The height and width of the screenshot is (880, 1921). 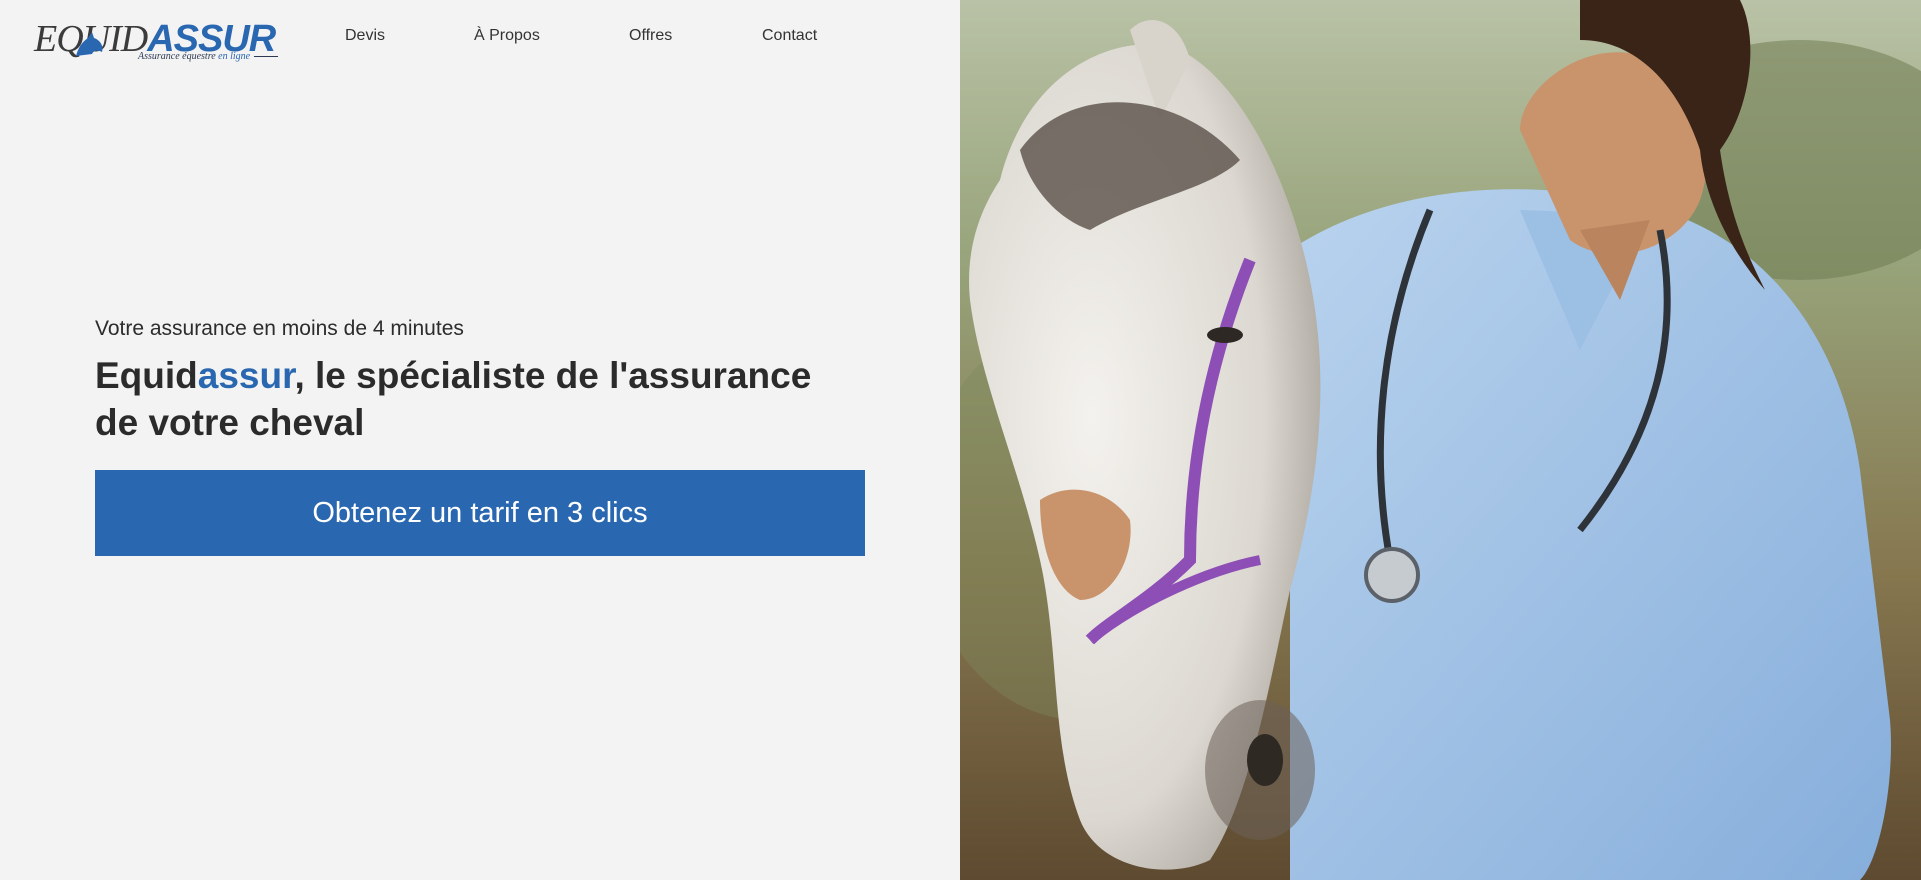 What do you see at coordinates (789, 36) in the screenshot?
I see `nav-item-contact: Contact` at bounding box center [789, 36].